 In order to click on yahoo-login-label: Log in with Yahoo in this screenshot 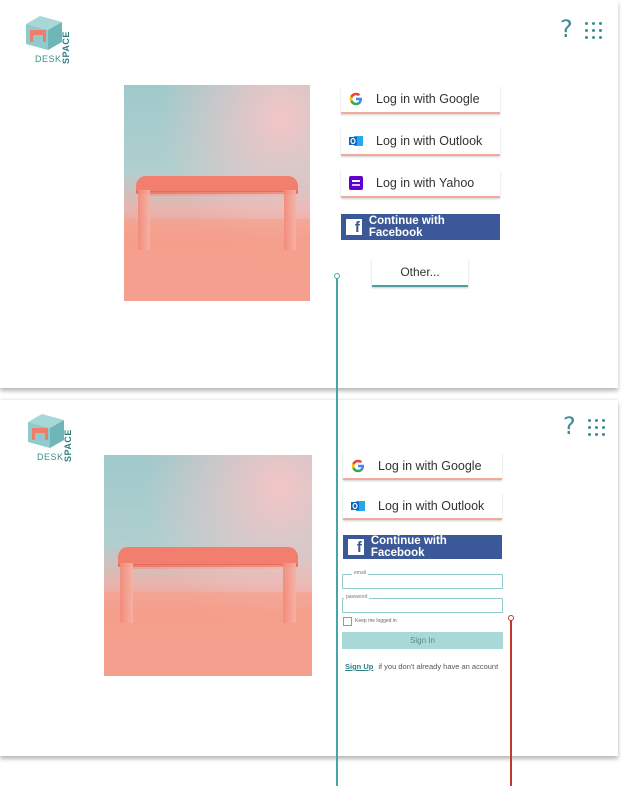, I will do `click(425, 183)`.